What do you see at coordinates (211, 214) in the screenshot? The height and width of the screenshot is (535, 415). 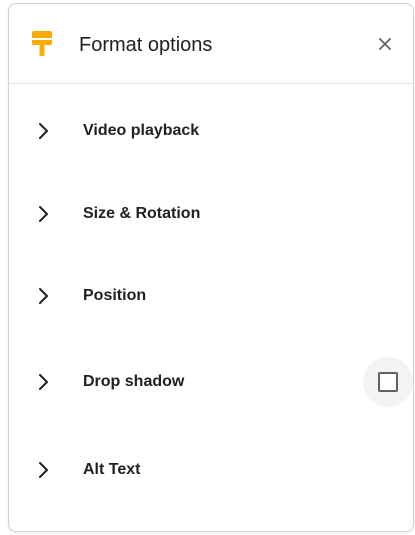 I see `section-size-rotation: Size & Rotation` at bounding box center [211, 214].